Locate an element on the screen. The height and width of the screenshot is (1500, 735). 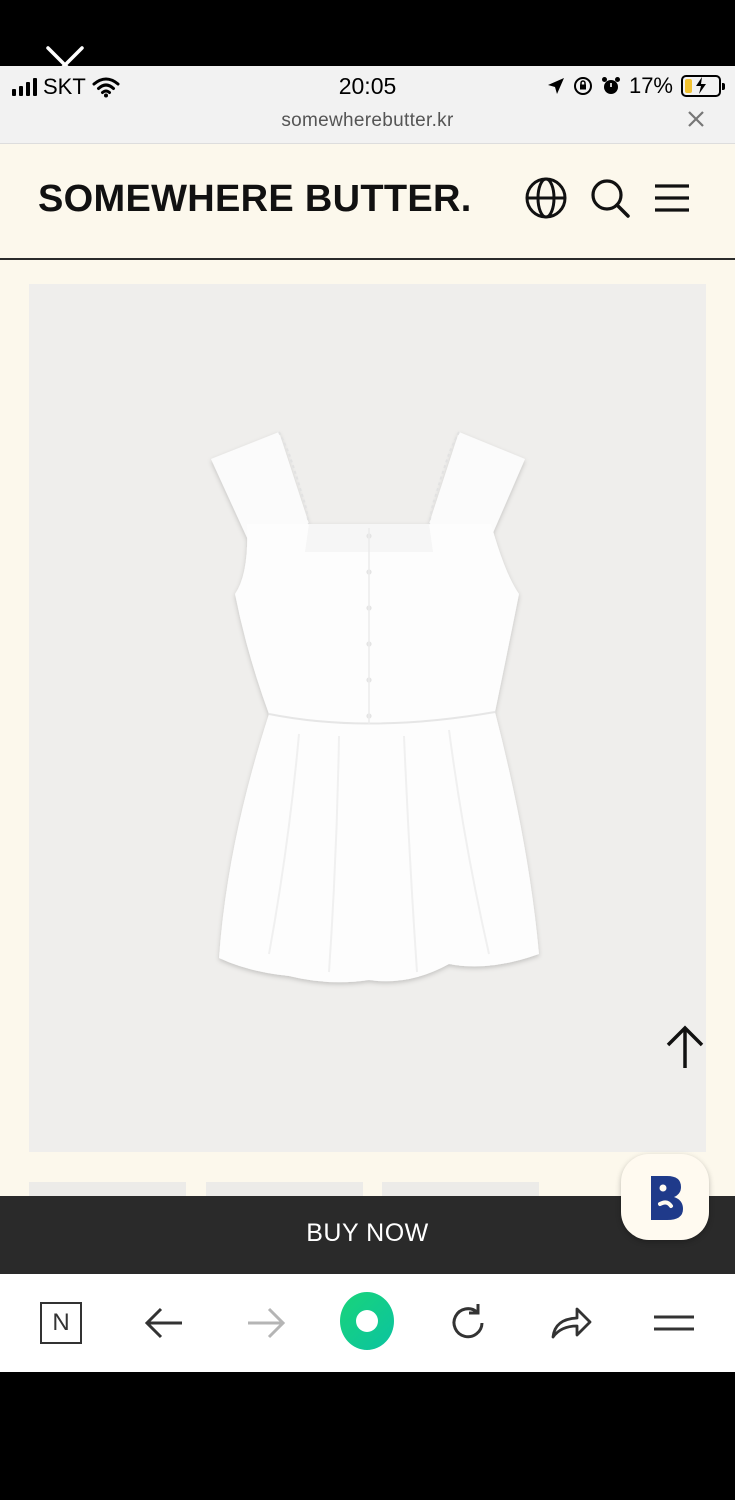
chat-button is located at coordinates (665, 1197).